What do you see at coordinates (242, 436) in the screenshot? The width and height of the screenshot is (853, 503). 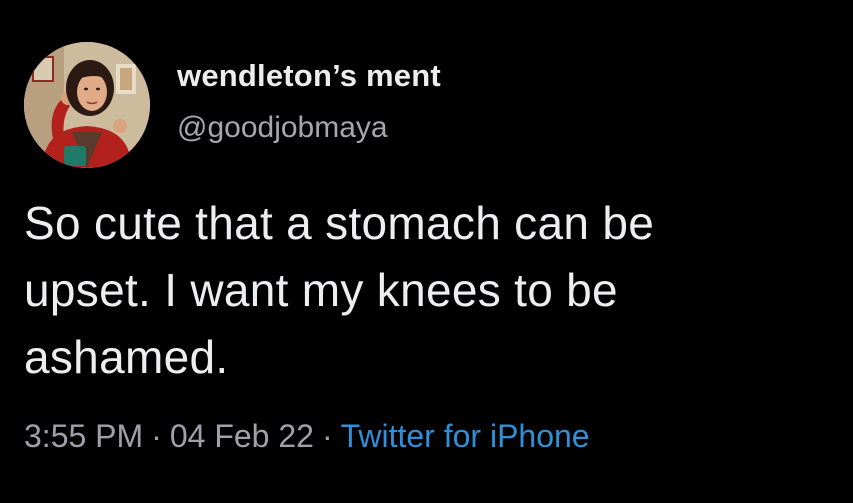 I see `tweet-date: 04 Feb 22` at bounding box center [242, 436].